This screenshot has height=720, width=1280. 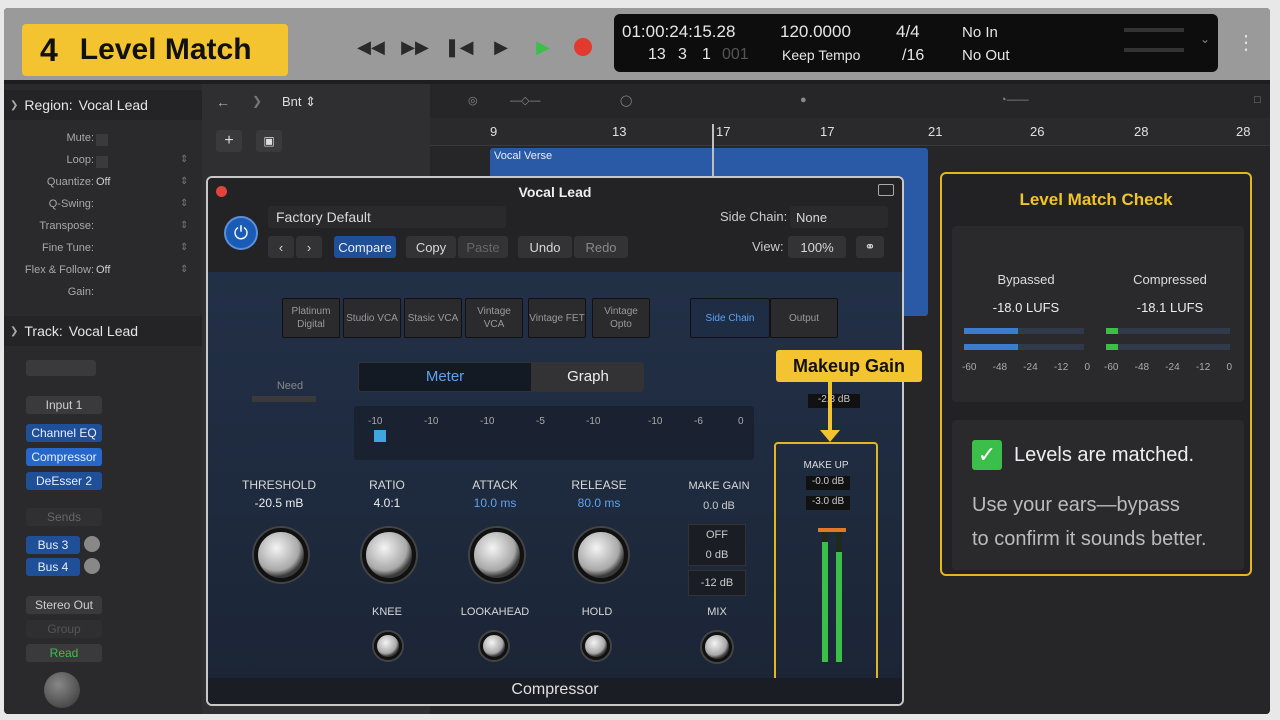 I want to click on model-stasic-vca: Stasic VCA, so click(x=433, y=318).